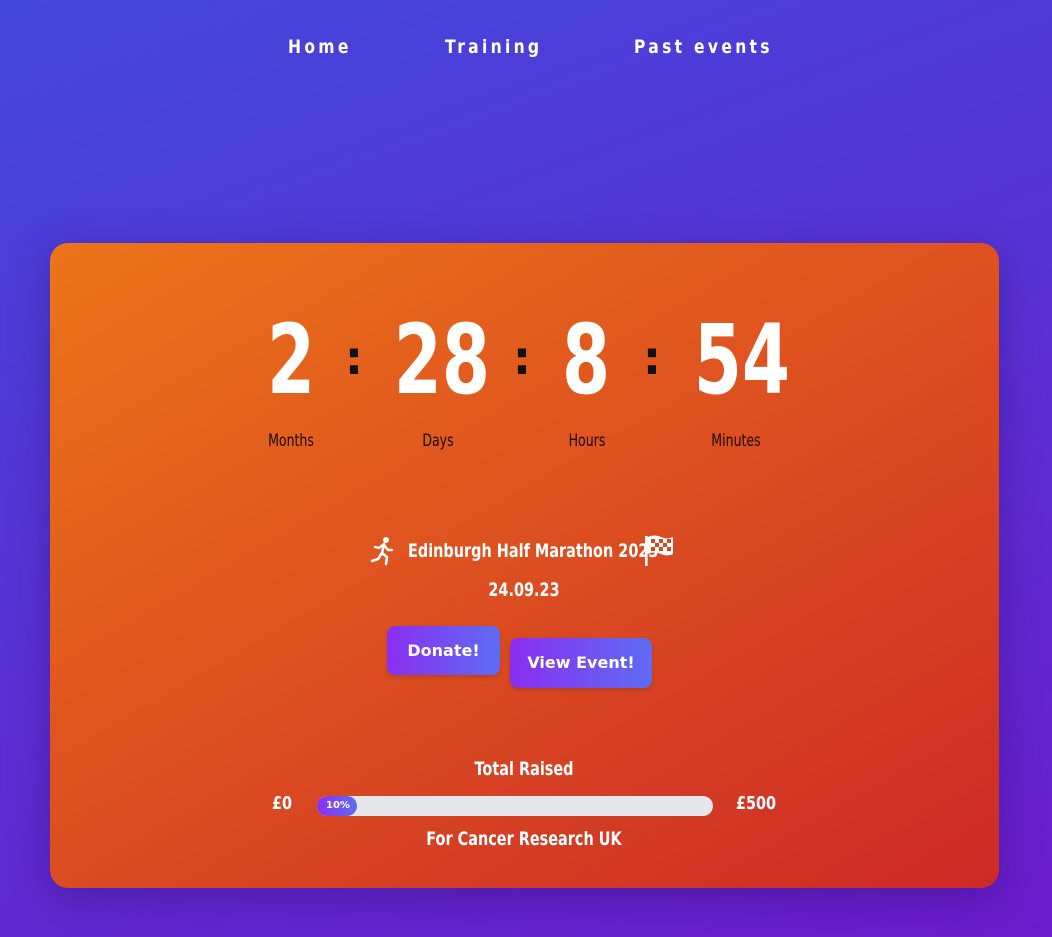  Describe the element at coordinates (291, 360) in the screenshot. I see `countdown-months-value: 2` at that location.